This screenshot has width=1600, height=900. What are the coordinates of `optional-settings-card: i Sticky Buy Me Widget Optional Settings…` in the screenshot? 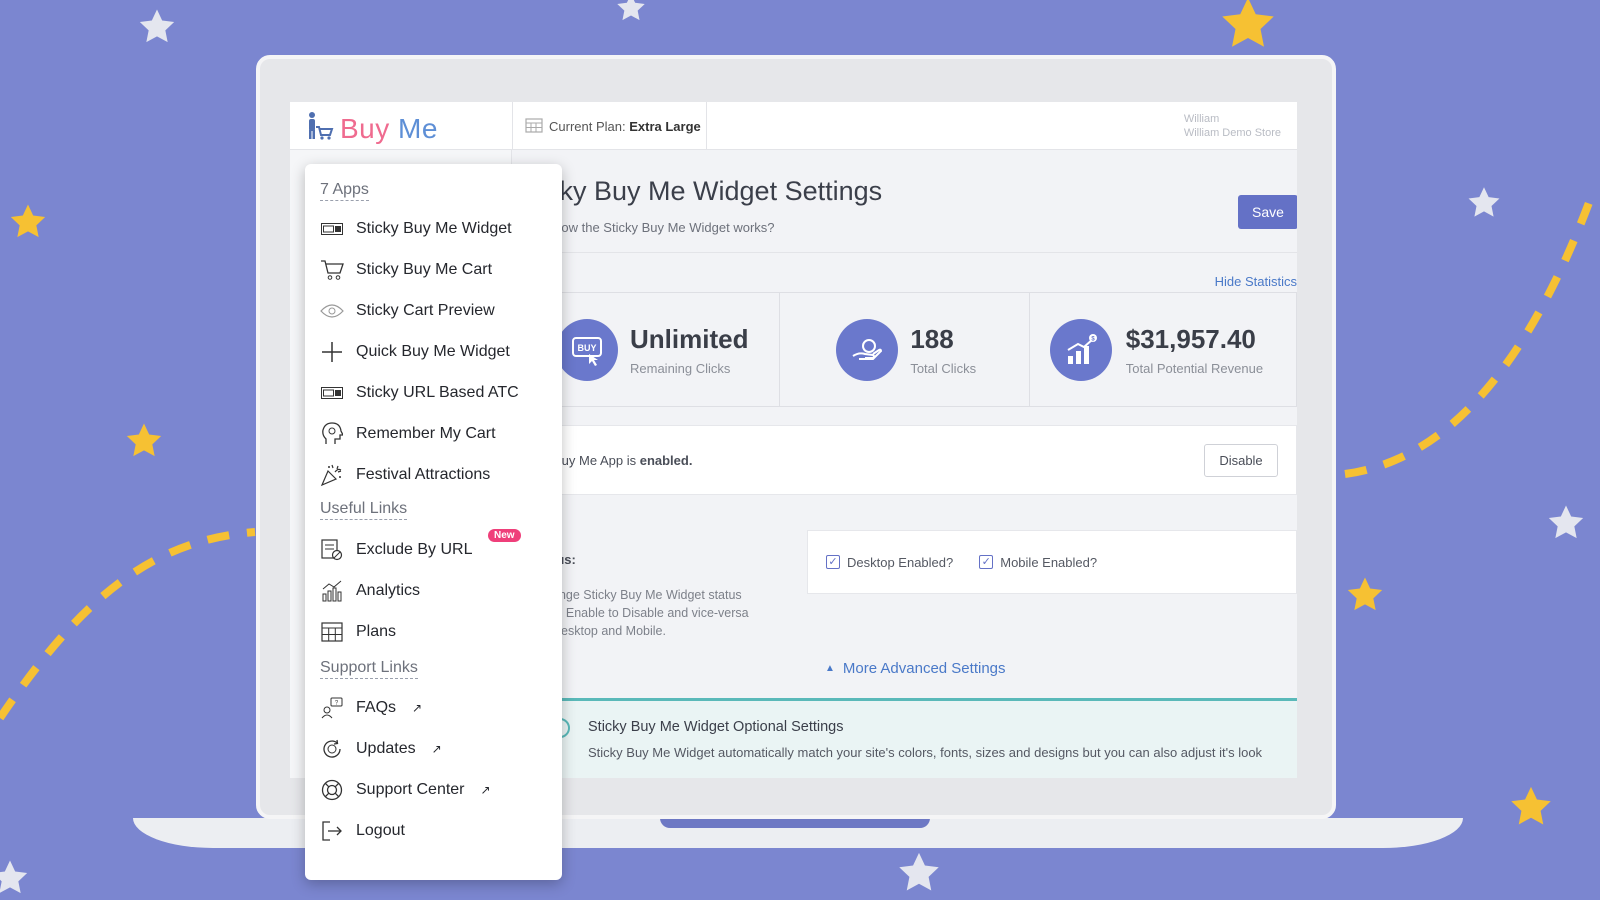 It's located at (918, 738).